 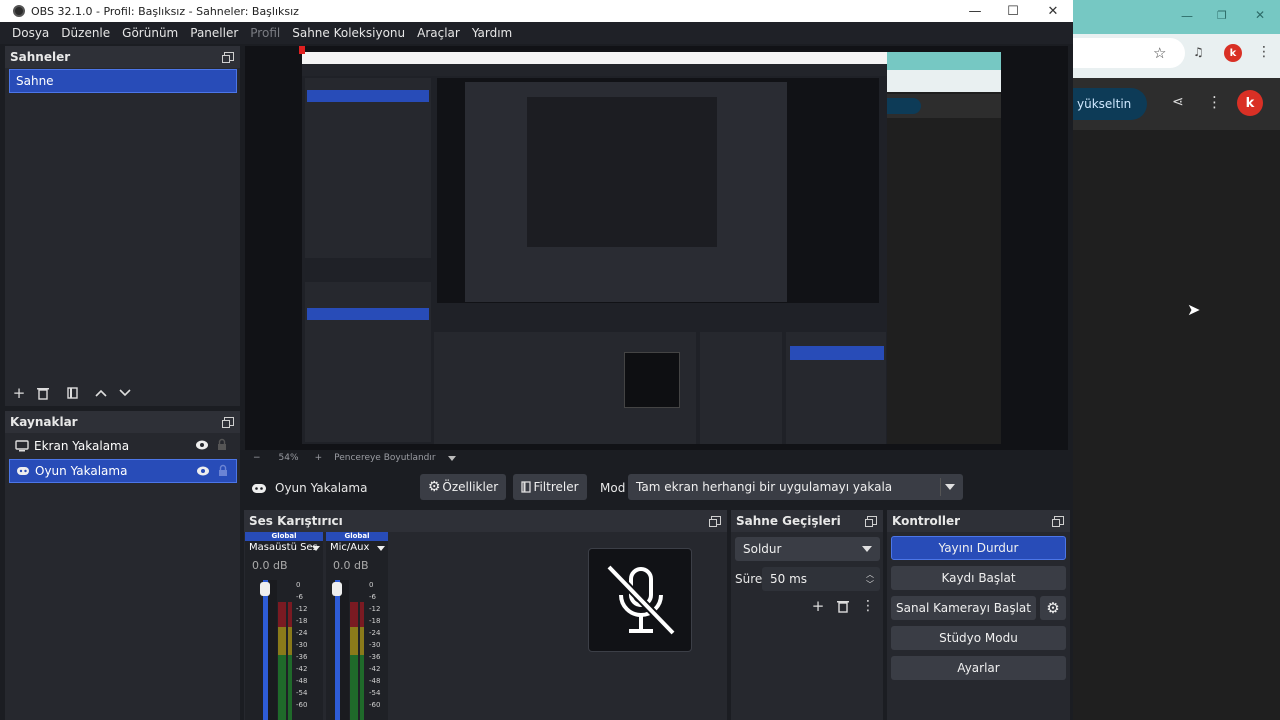 I want to click on channel-name: Mic/Aux, so click(x=357, y=548).